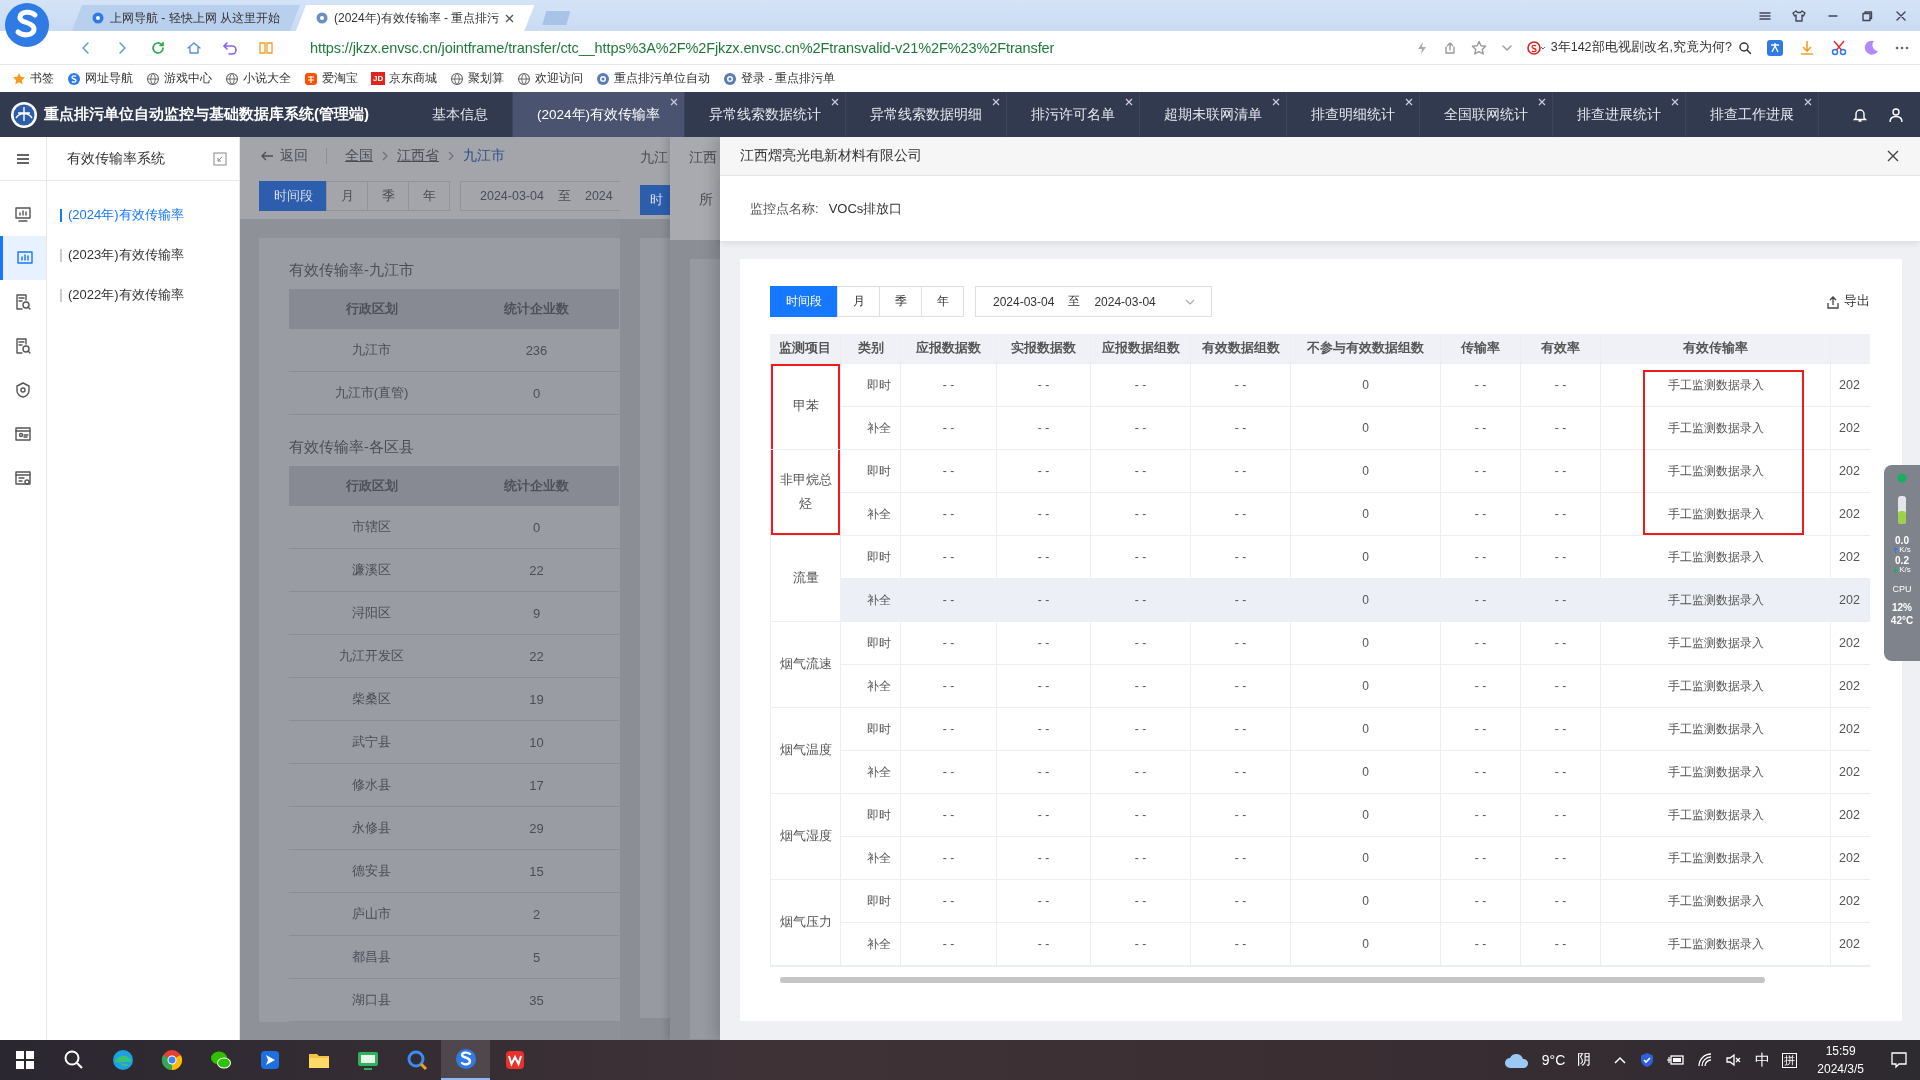 The image size is (1920, 1080). I want to click on browser-tab: 上网导航 - 轻快上网 从这里开始, so click(186, 18).